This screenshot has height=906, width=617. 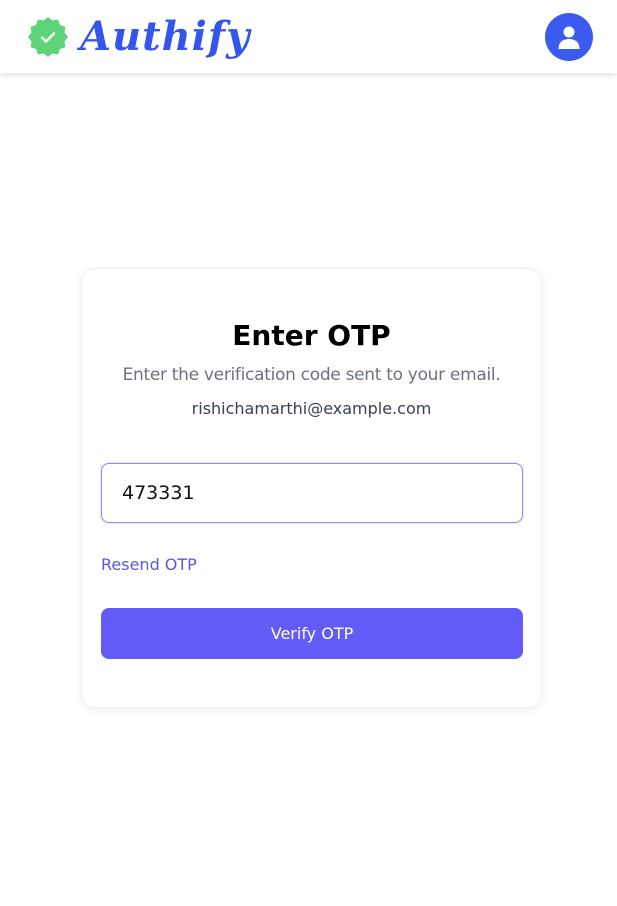 What do you see at coordinates (149, 564) in the screenshot?
I see `resend-otp-link: Resend OTP` at bounding box center [149, 564].